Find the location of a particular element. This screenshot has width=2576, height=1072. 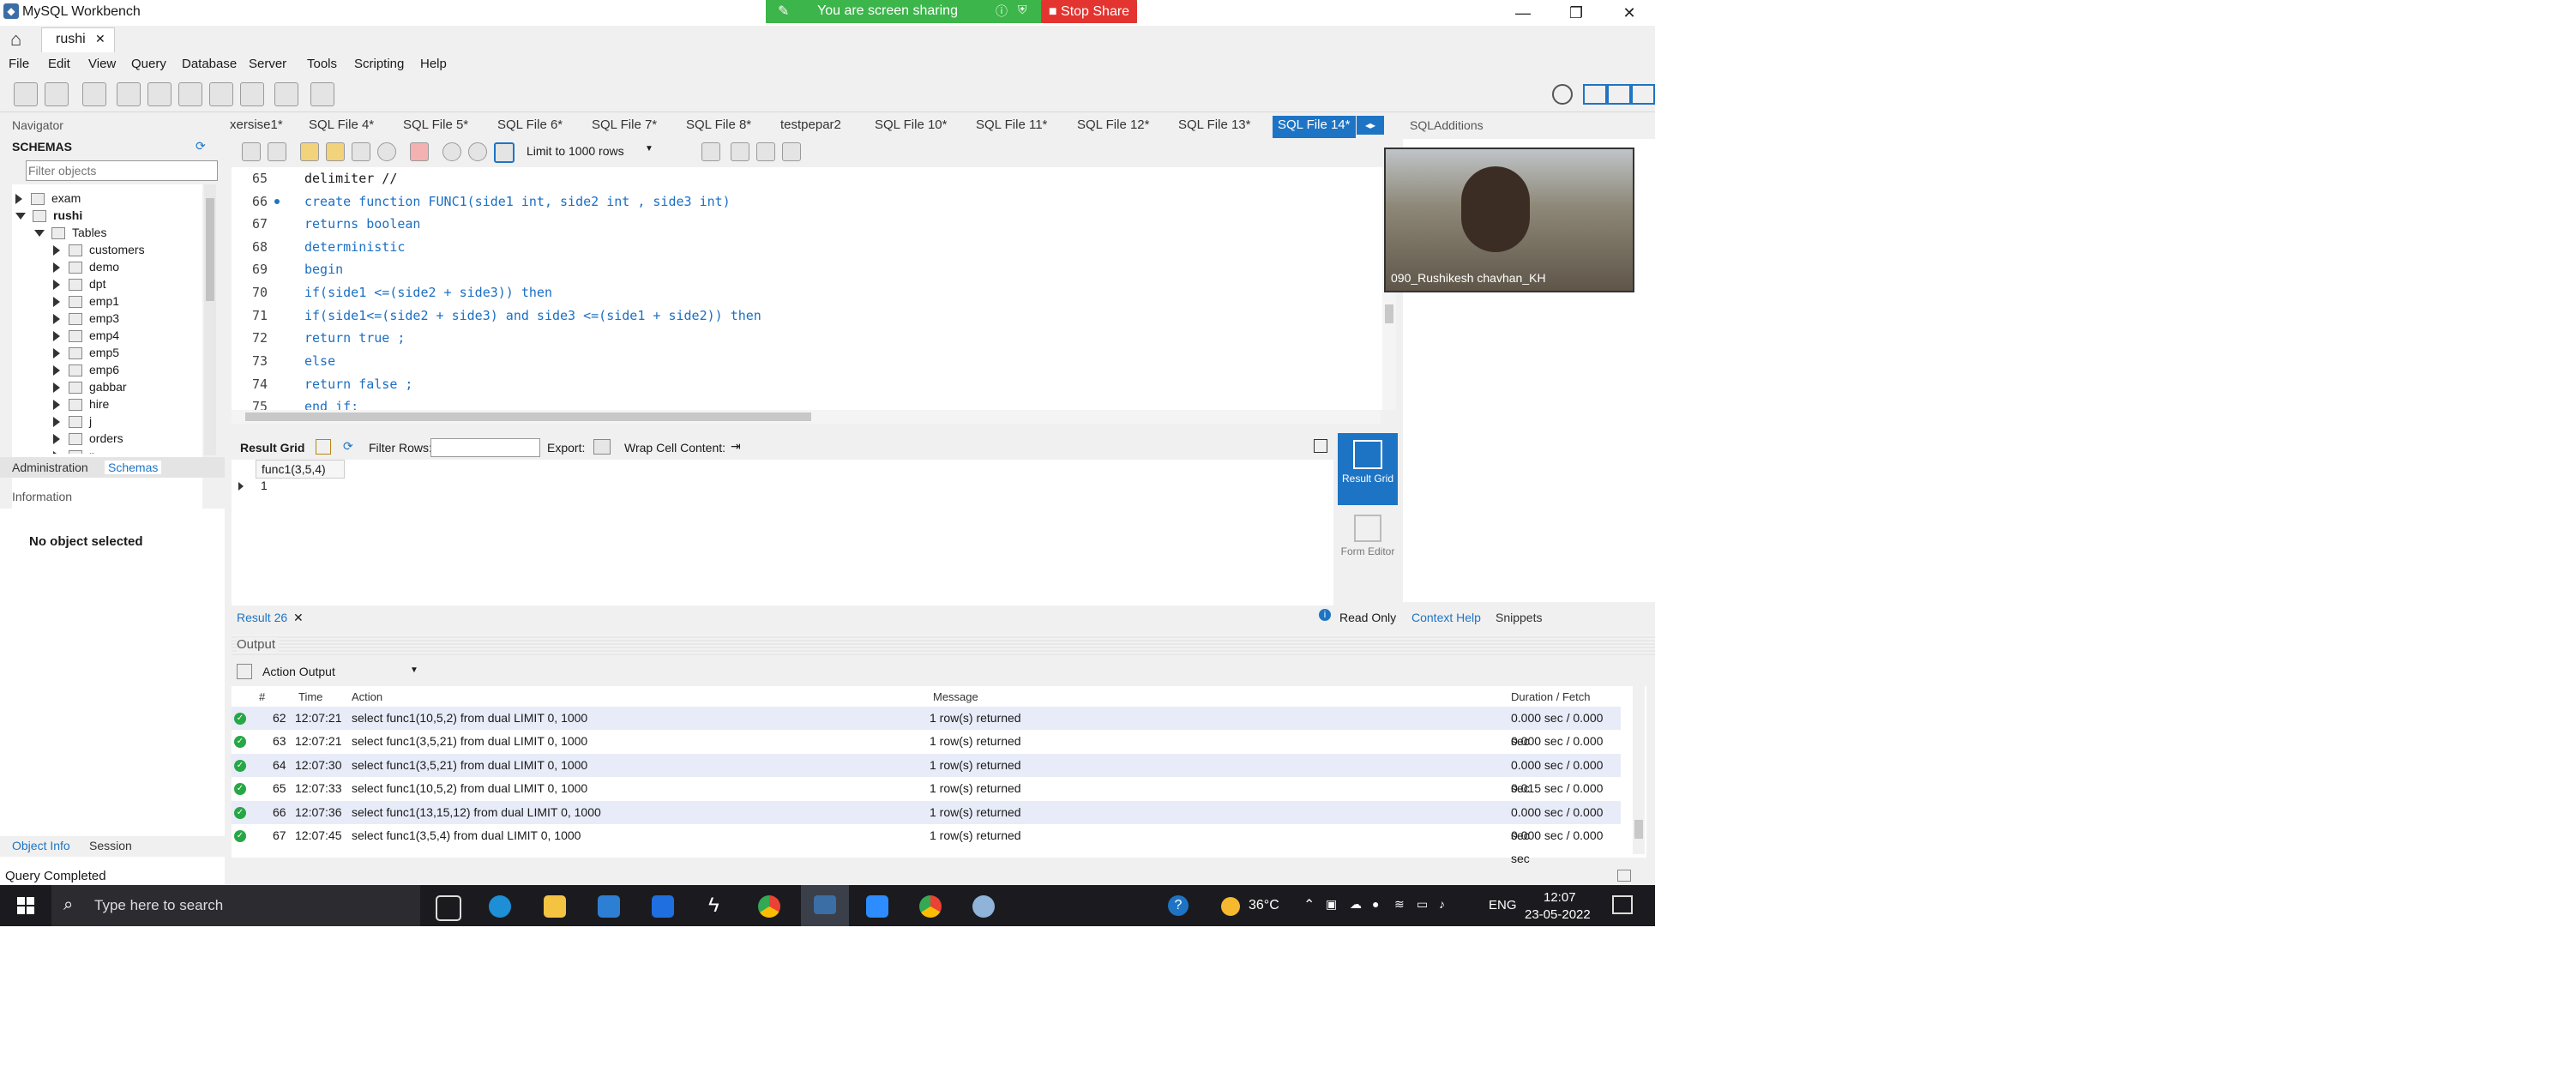

explain-icon is located at coordinates (361, 151).